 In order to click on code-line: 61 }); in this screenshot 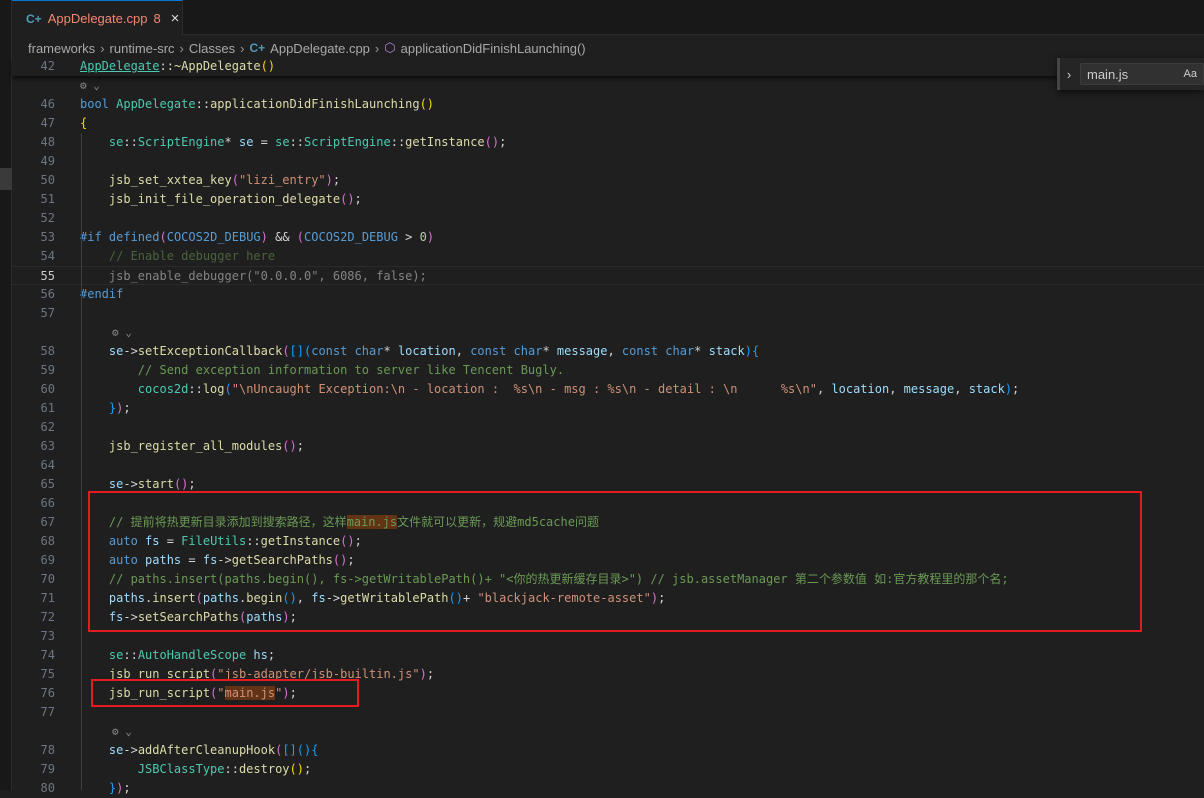, I will do `click(608, 408)`.